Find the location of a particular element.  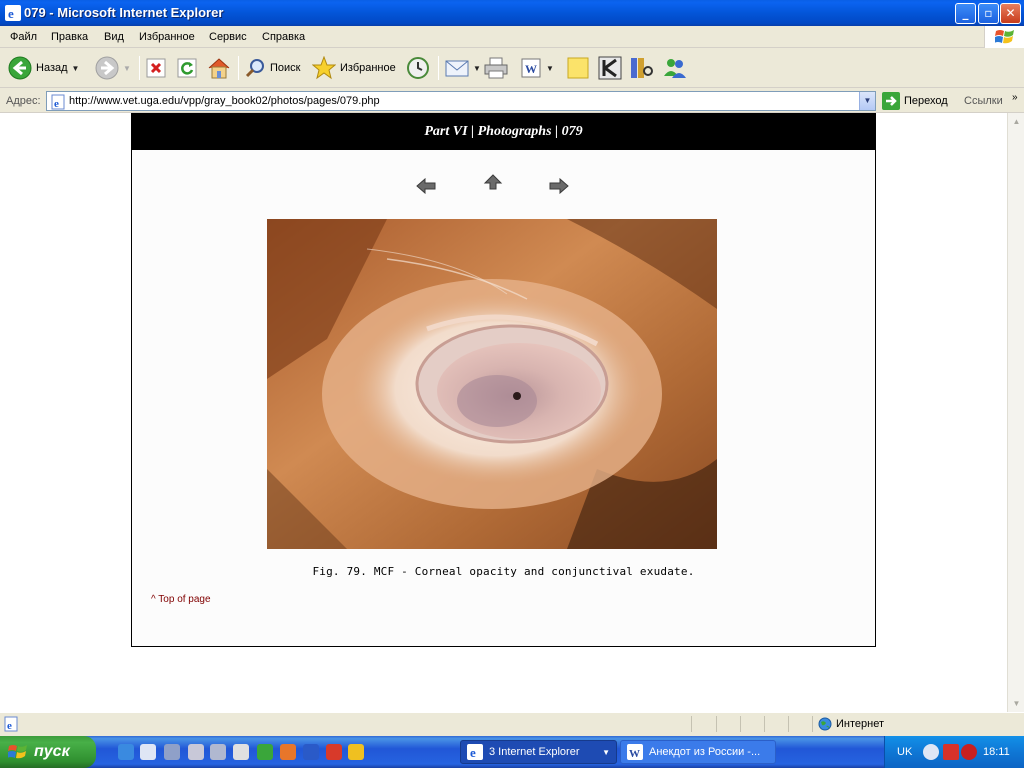

address-label: Адрес: is located at coordinates (23, 101).